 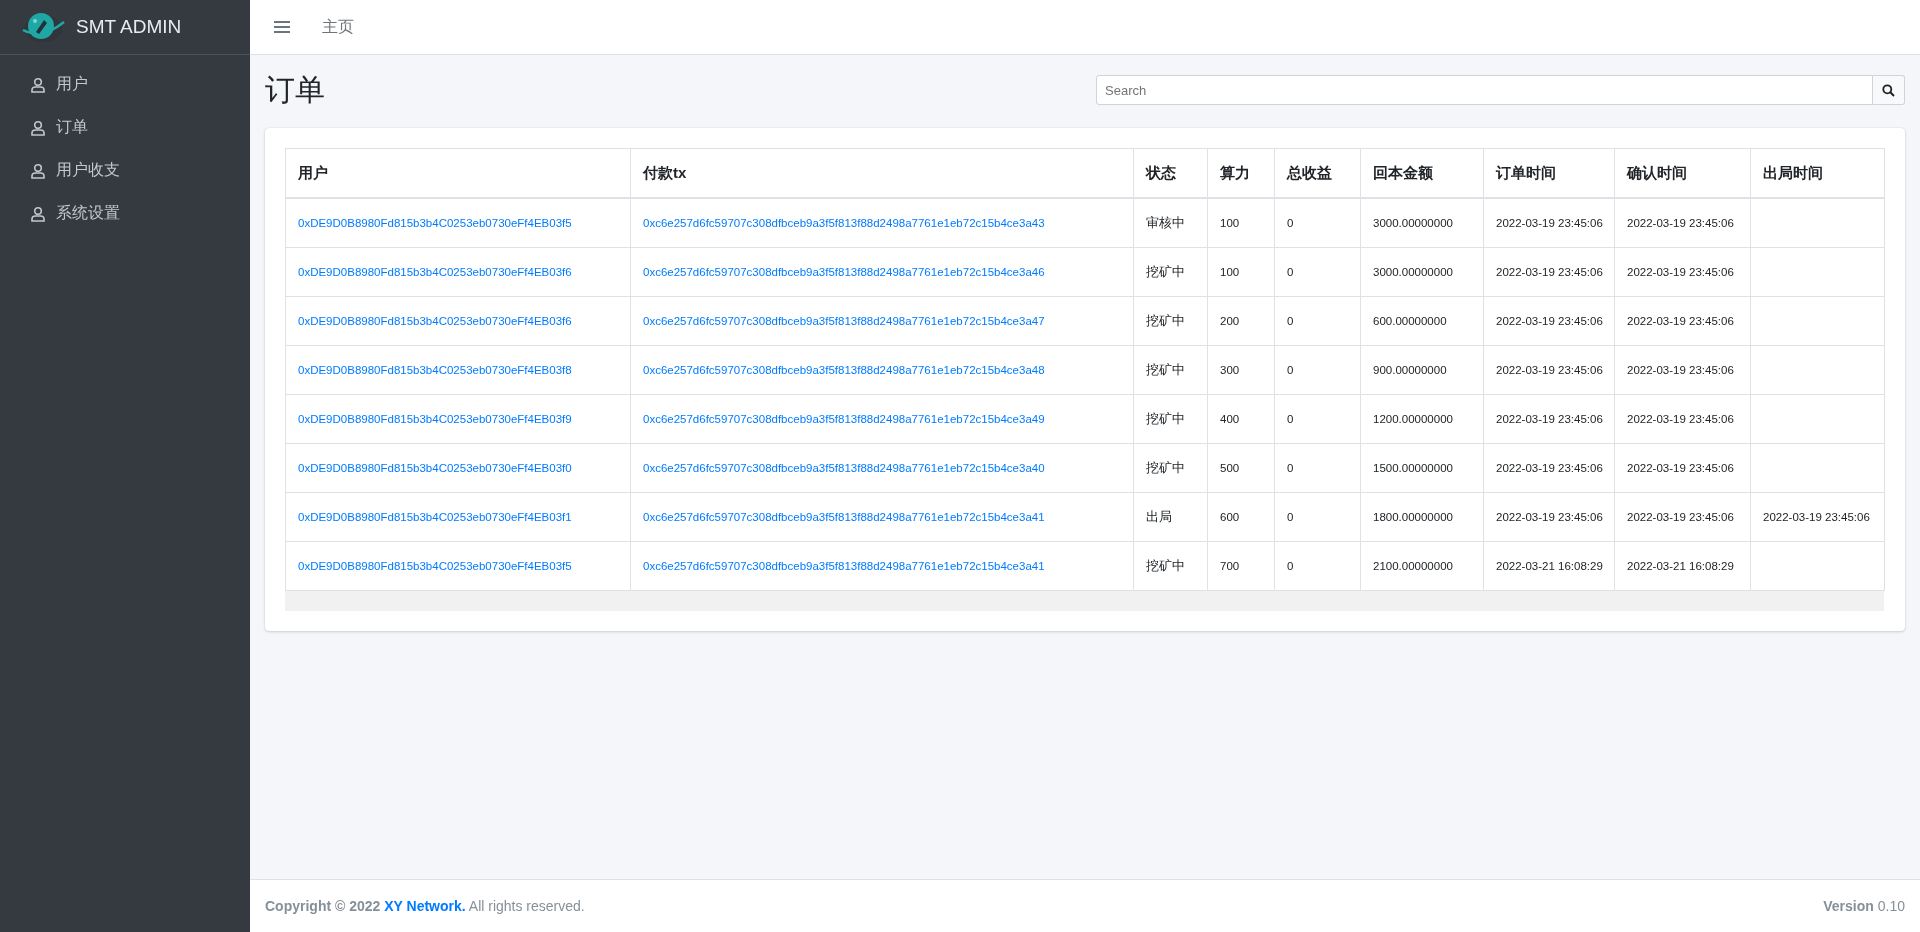 What do you see at coordinates (1413, 419) in the screenshot?
I see `table-cell: 1200.00000000` at bounding box center [1413, 419].